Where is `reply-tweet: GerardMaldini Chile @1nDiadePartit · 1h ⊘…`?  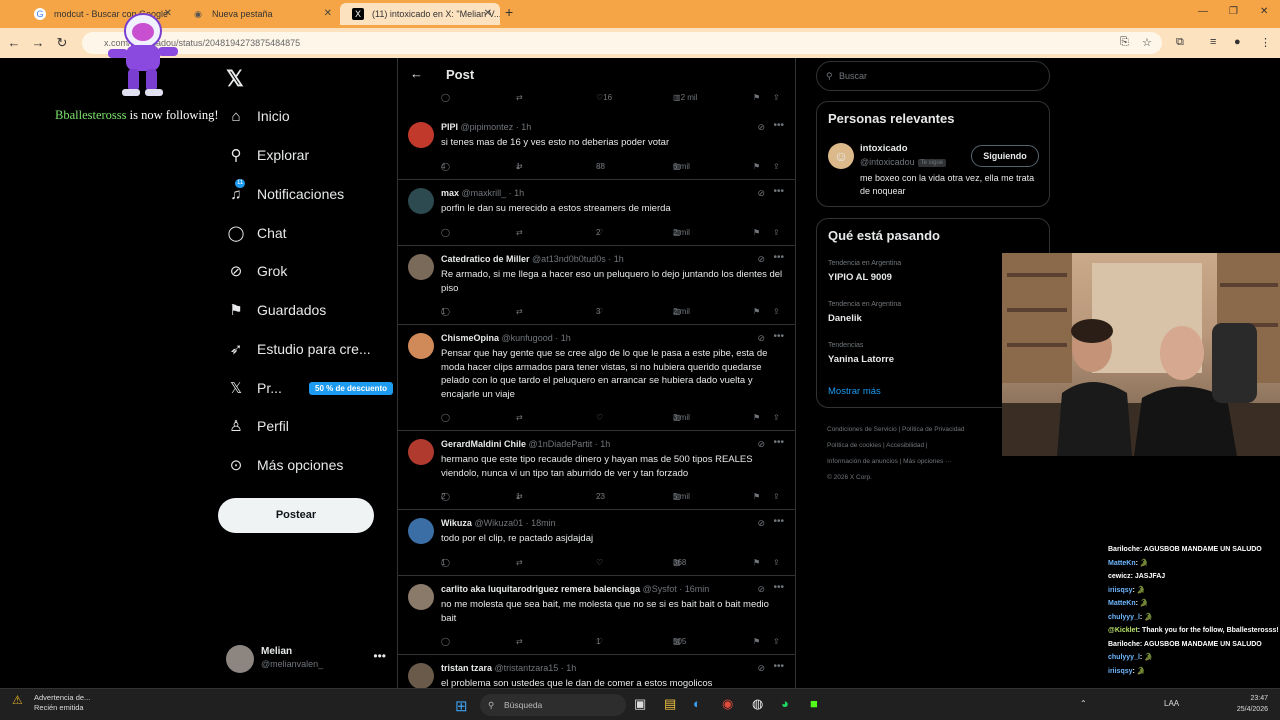 reply-tweet: GerardMaldini Chile @1nDiadePartit · 1h ⊘… is located at coordinates (596, 470).